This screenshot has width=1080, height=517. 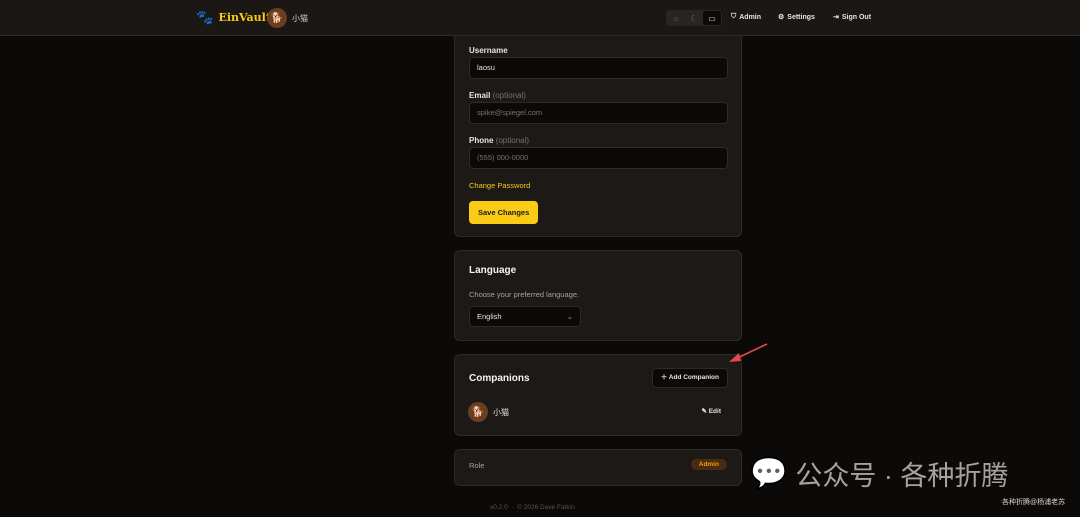 I want to click on gear-icon: ⚙, so click(x=781, y=17).